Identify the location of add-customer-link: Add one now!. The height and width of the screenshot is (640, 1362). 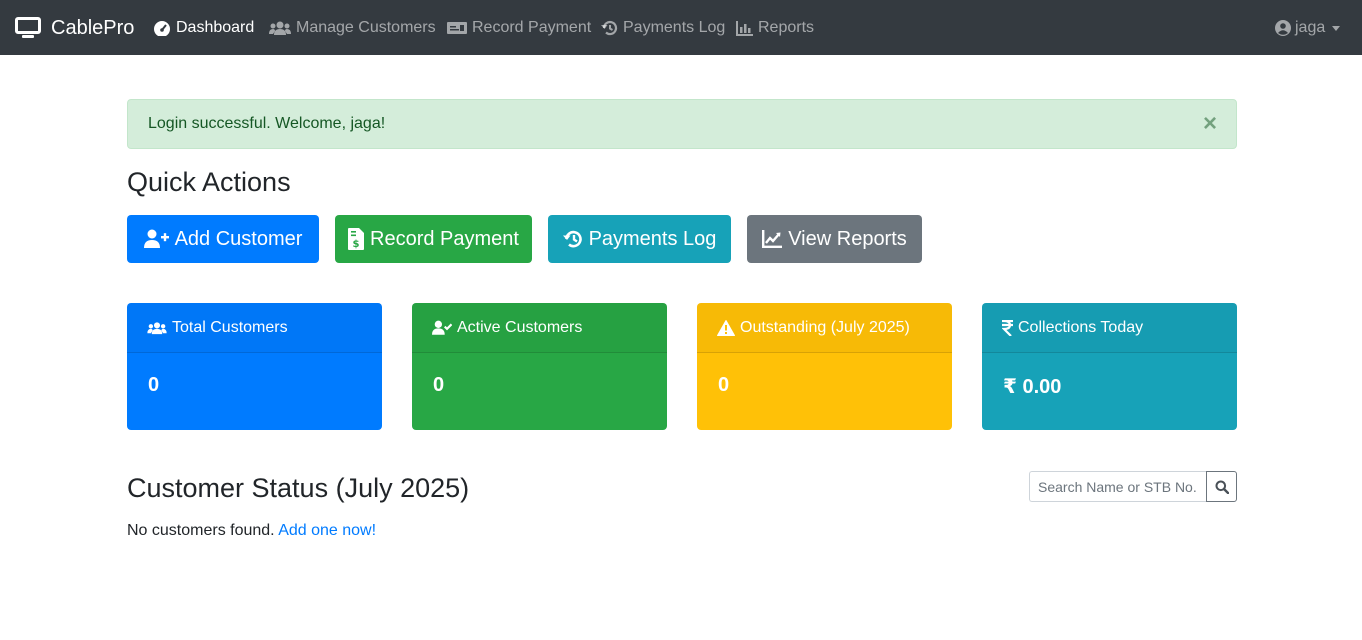
(327, 530).